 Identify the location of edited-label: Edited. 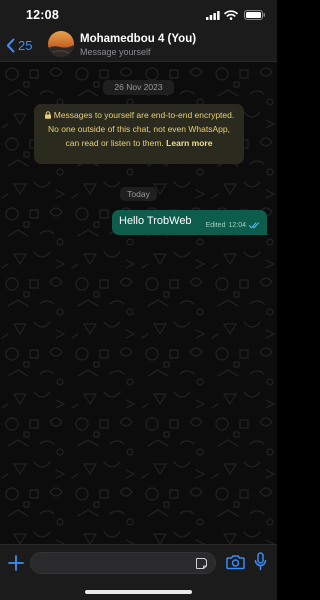
(215, 225).